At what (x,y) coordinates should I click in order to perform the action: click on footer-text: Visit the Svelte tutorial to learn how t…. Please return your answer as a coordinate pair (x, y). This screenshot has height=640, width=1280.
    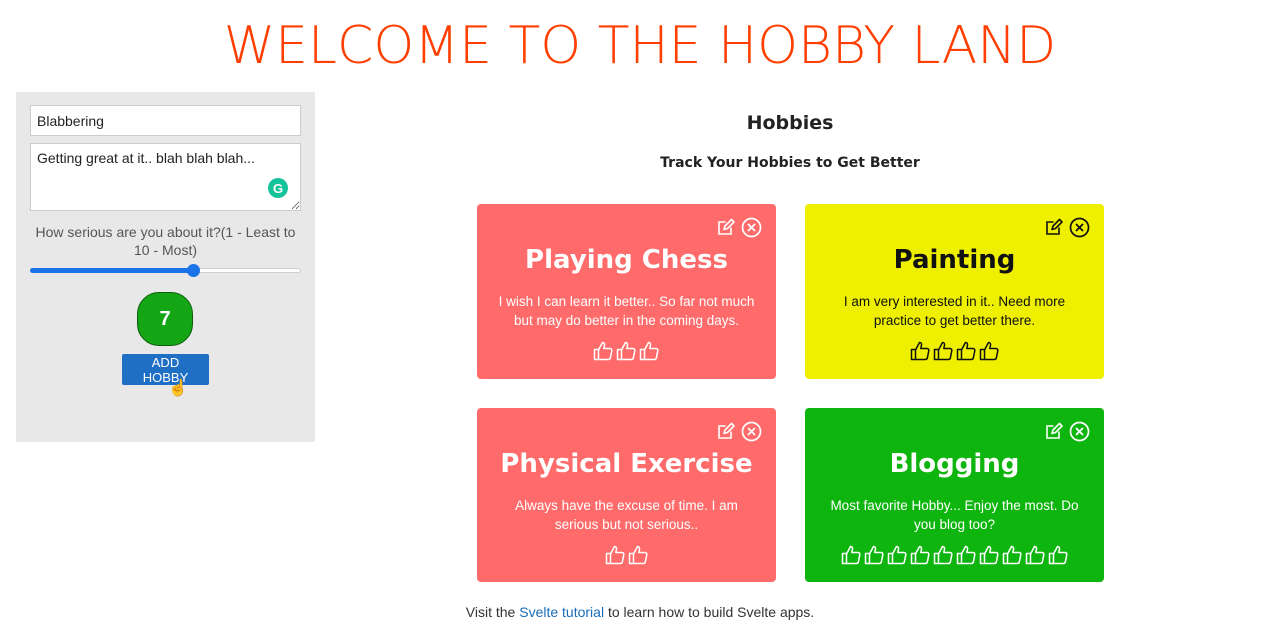
    Looking at the image, I should click on (640, 612).